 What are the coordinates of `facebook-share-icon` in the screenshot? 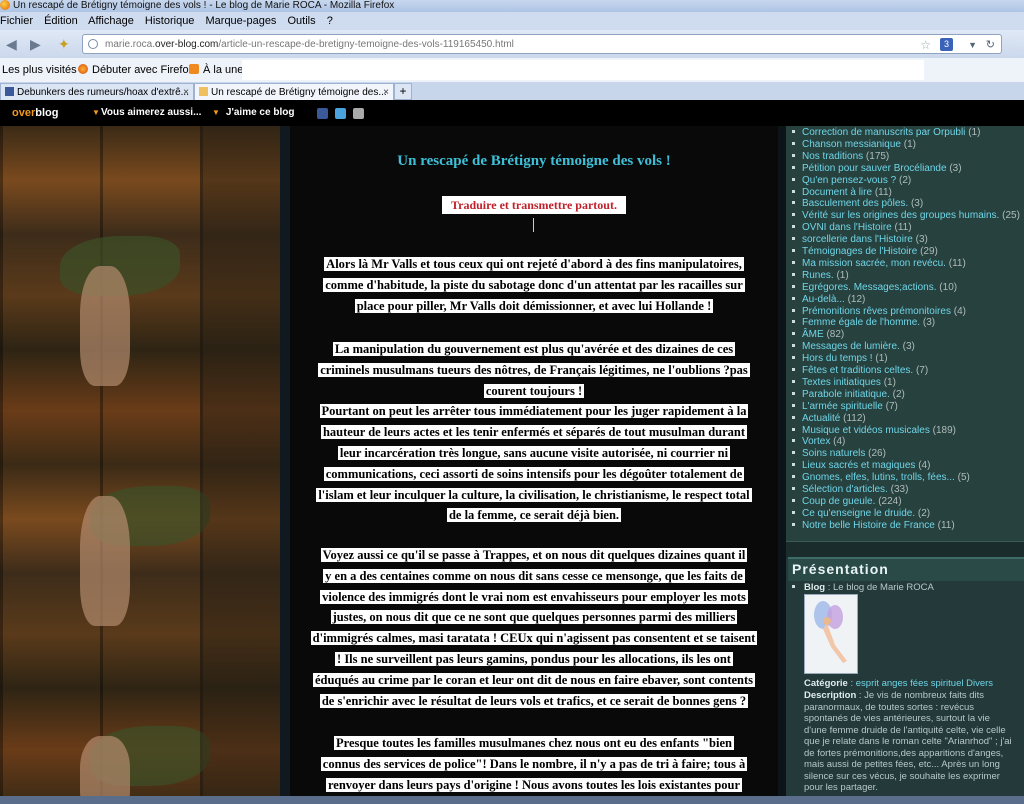 It's located at (322, 113).